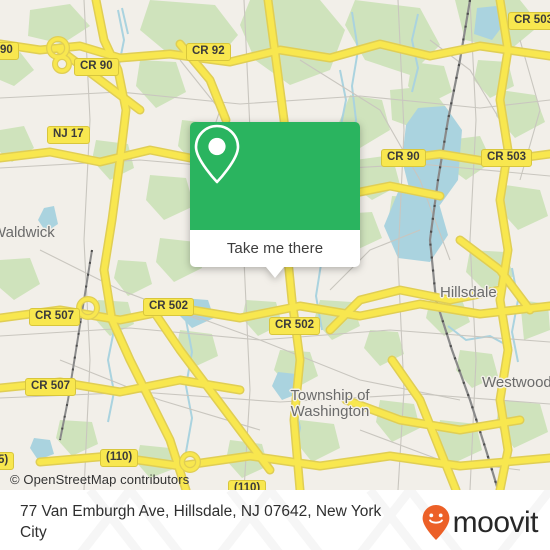 Image resolution: width=550 pixels, height=550 pixels. I want to click on map-pin-icon, so click(217, 154).